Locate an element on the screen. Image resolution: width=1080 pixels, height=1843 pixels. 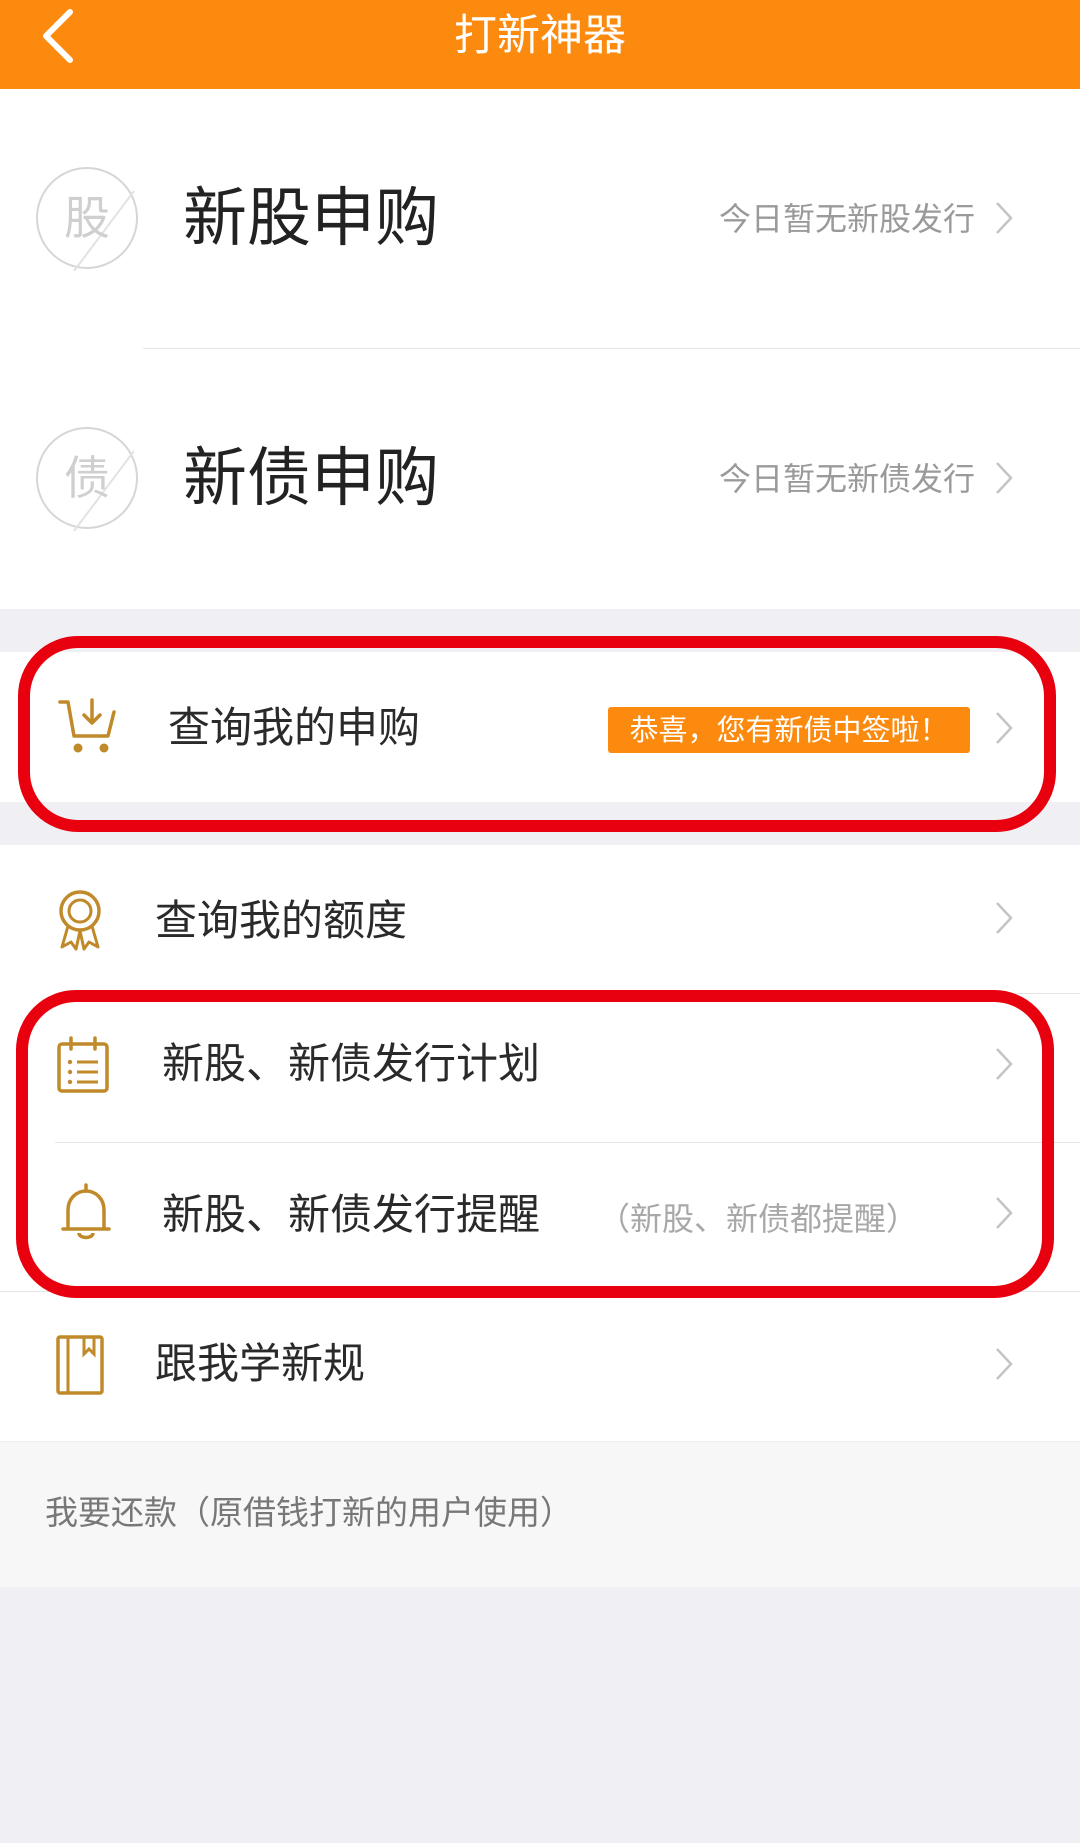
menu-label: 新股、新债发行提醒 is located at coordinates (351, 1214).